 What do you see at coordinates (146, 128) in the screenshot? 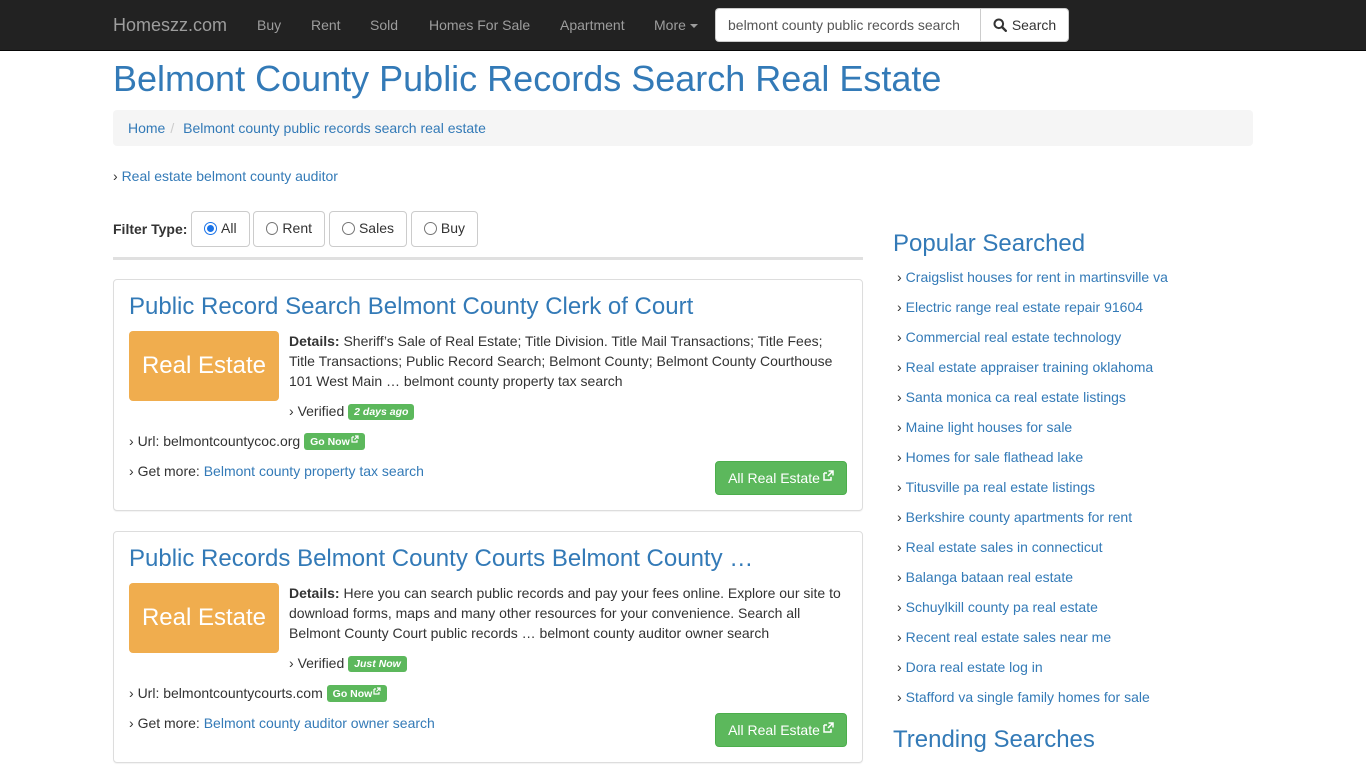
I see `breadcrumb-home: Home` at bounding box center [146, 128].